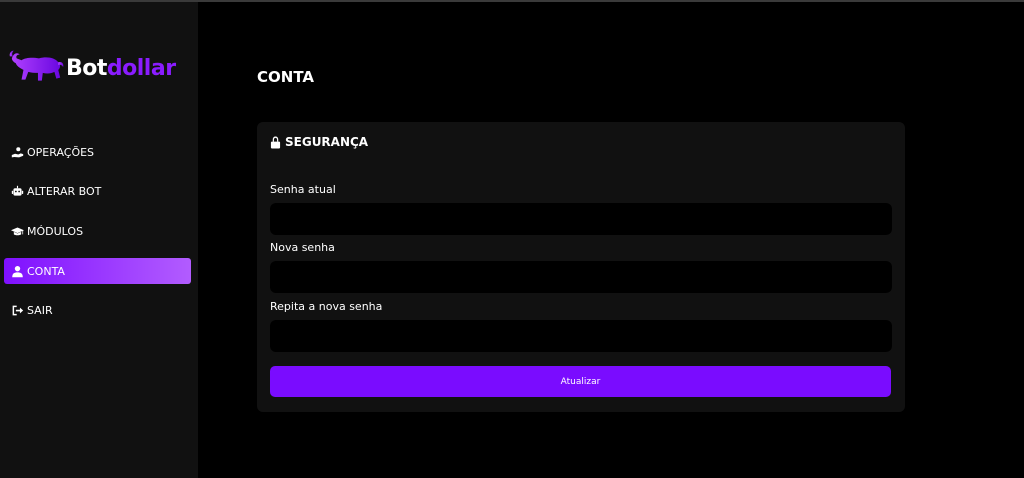 Image resolution: width=1024 pixels, height=478 pixels. Describe the element at coordinates (580, 381) in the screenshot. I see `update-button: Atualizar` at that location.